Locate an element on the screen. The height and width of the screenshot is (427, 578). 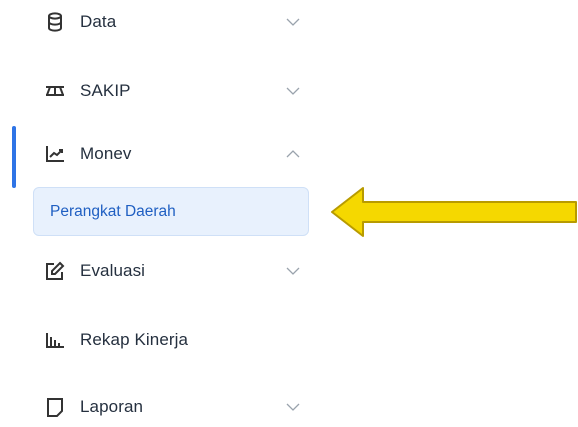
sidebar-item-label: Data is located at coordinates (98, 21).